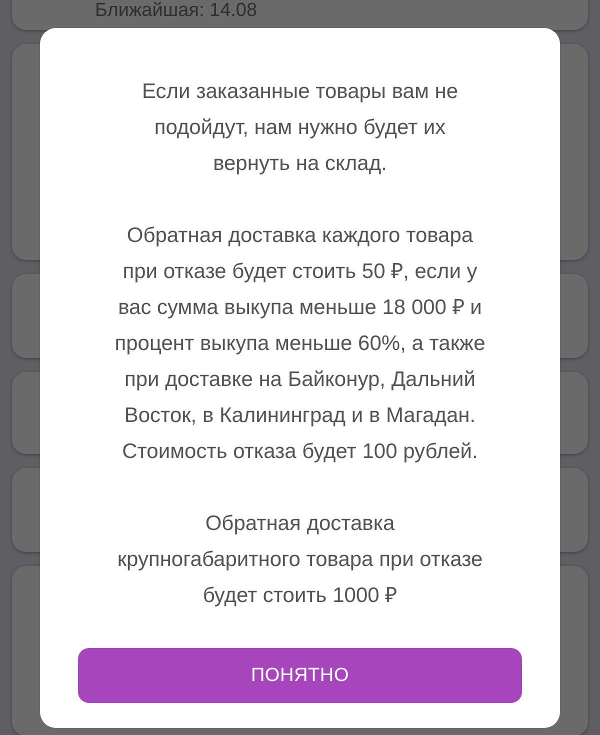  I want to click on dialog-text: Обратная доставка крупногабаритного товара при отказе будет стоить 1000 ₽, so click(300, 560).